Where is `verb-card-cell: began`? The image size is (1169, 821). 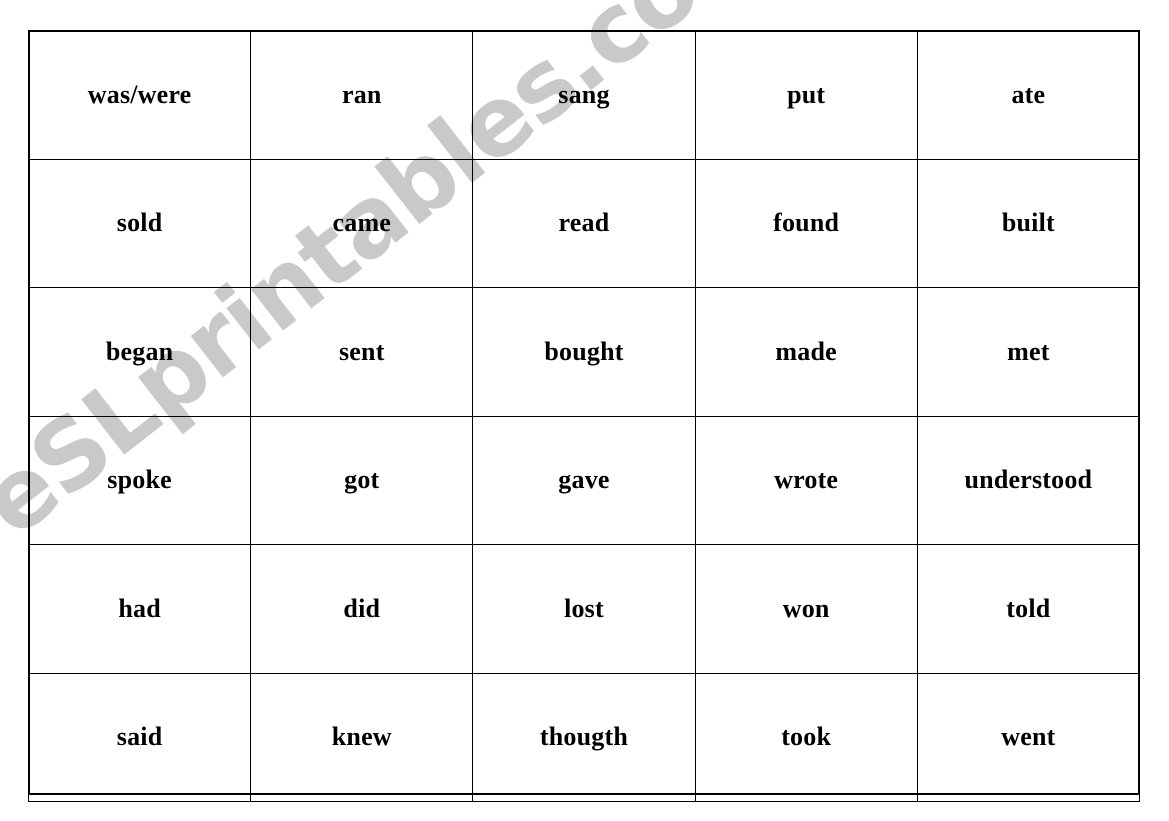 verb-card-cell: began is located at coordinates (139, 352).